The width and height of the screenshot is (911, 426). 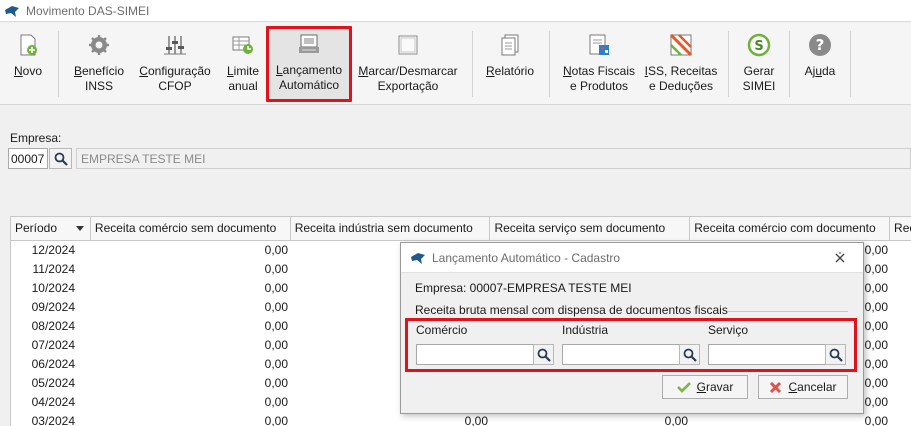 What do you see at coordinates (309, 77) in the screenshot?
I see `lancamento-automatico-label: Lançamento Automático` at bounding box center [309, 77].